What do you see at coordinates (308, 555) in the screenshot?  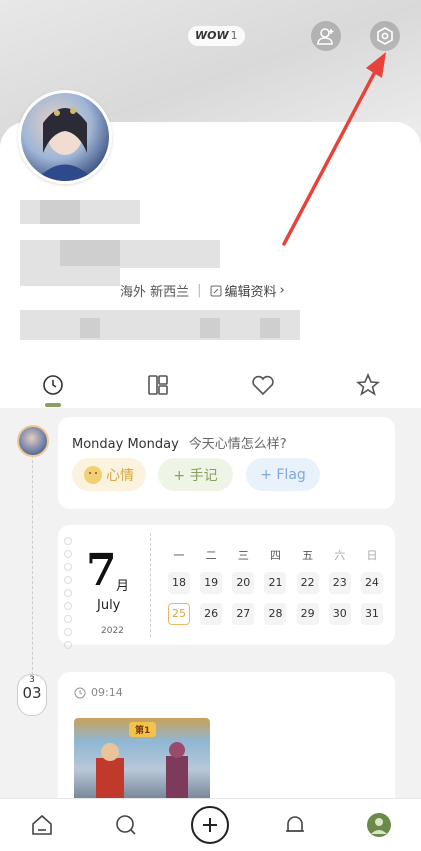 I see `weekday-label: 五` at bounding box center [308, 555].